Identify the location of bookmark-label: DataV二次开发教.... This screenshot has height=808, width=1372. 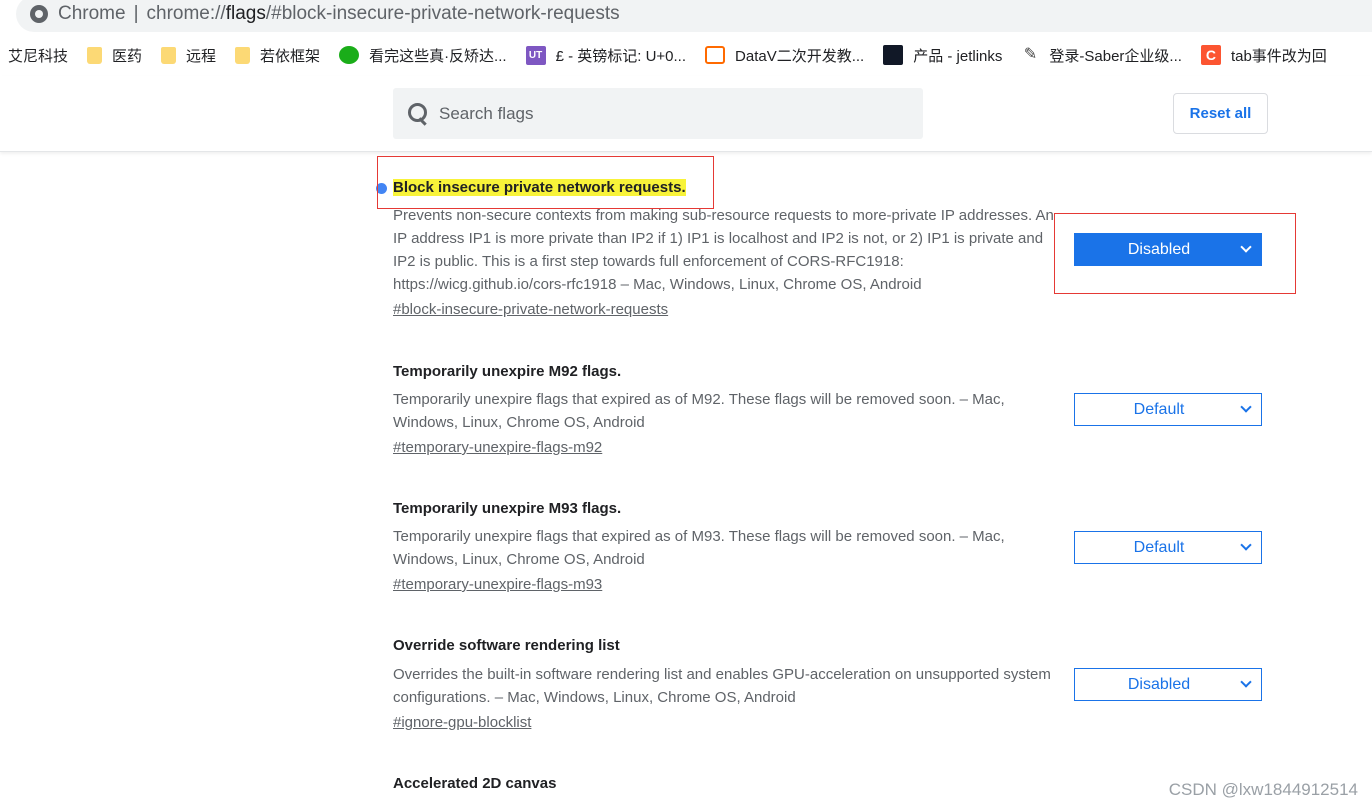
(800, 56).